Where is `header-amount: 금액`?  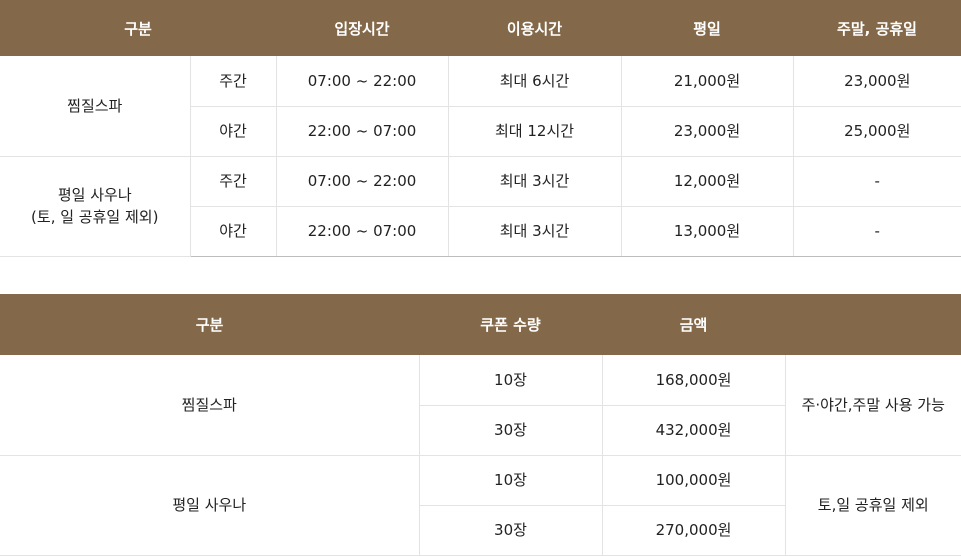
header-amount: 금액 is located at coordinates (693, 324).